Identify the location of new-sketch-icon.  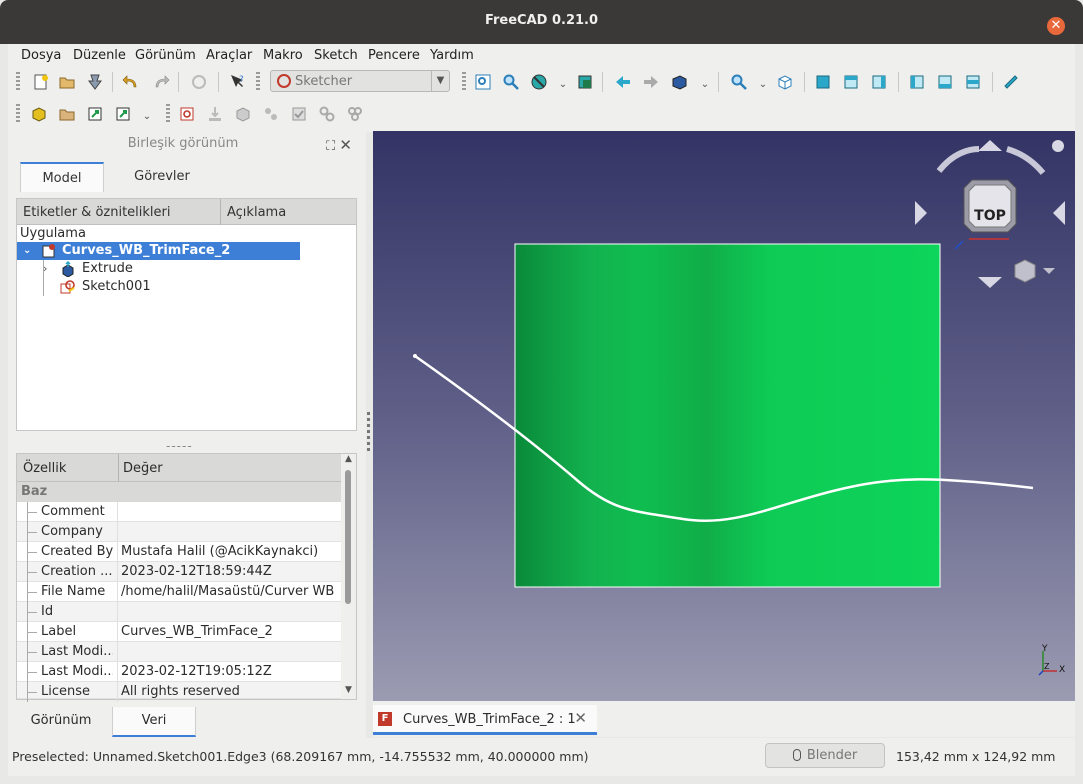
(187, 114).